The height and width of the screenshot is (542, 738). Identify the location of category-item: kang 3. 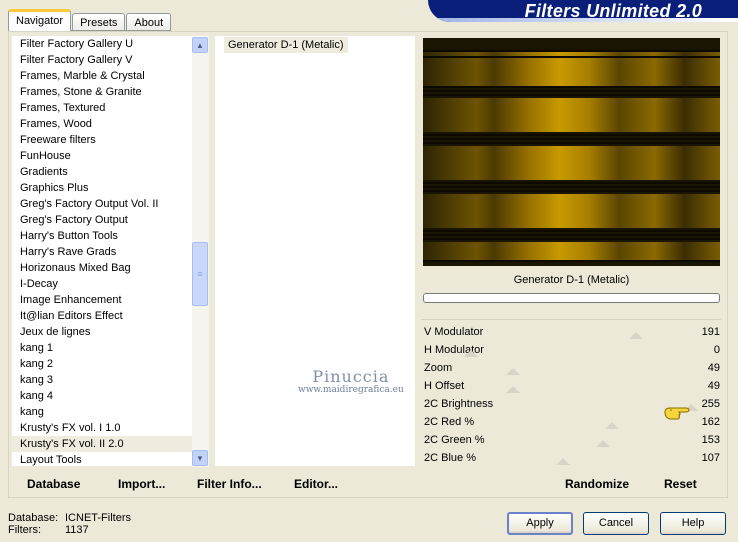
(110, 380).